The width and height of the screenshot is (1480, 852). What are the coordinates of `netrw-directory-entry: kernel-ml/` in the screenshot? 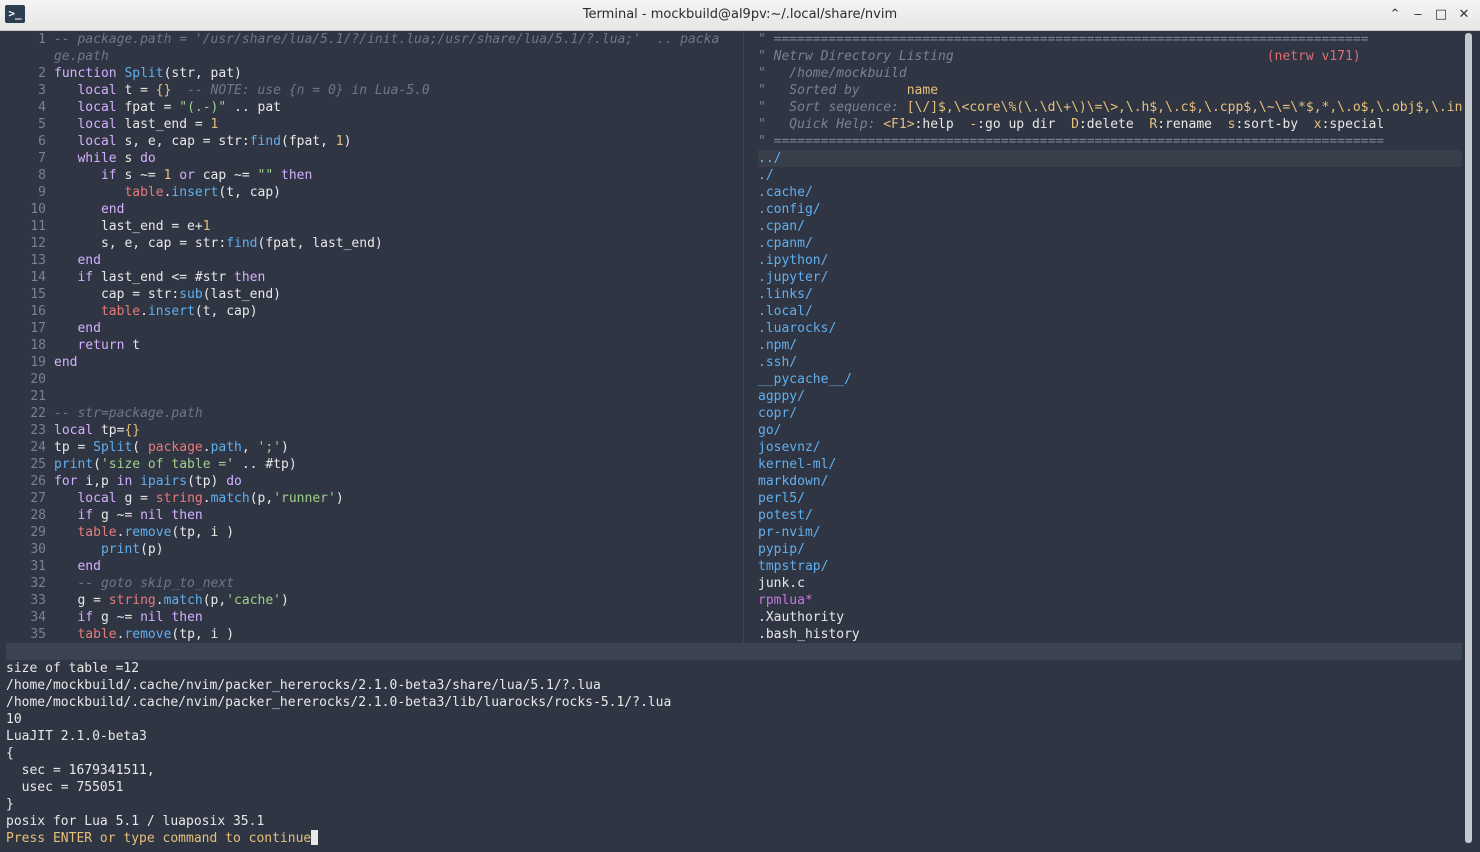 It's located at (1110, 464).